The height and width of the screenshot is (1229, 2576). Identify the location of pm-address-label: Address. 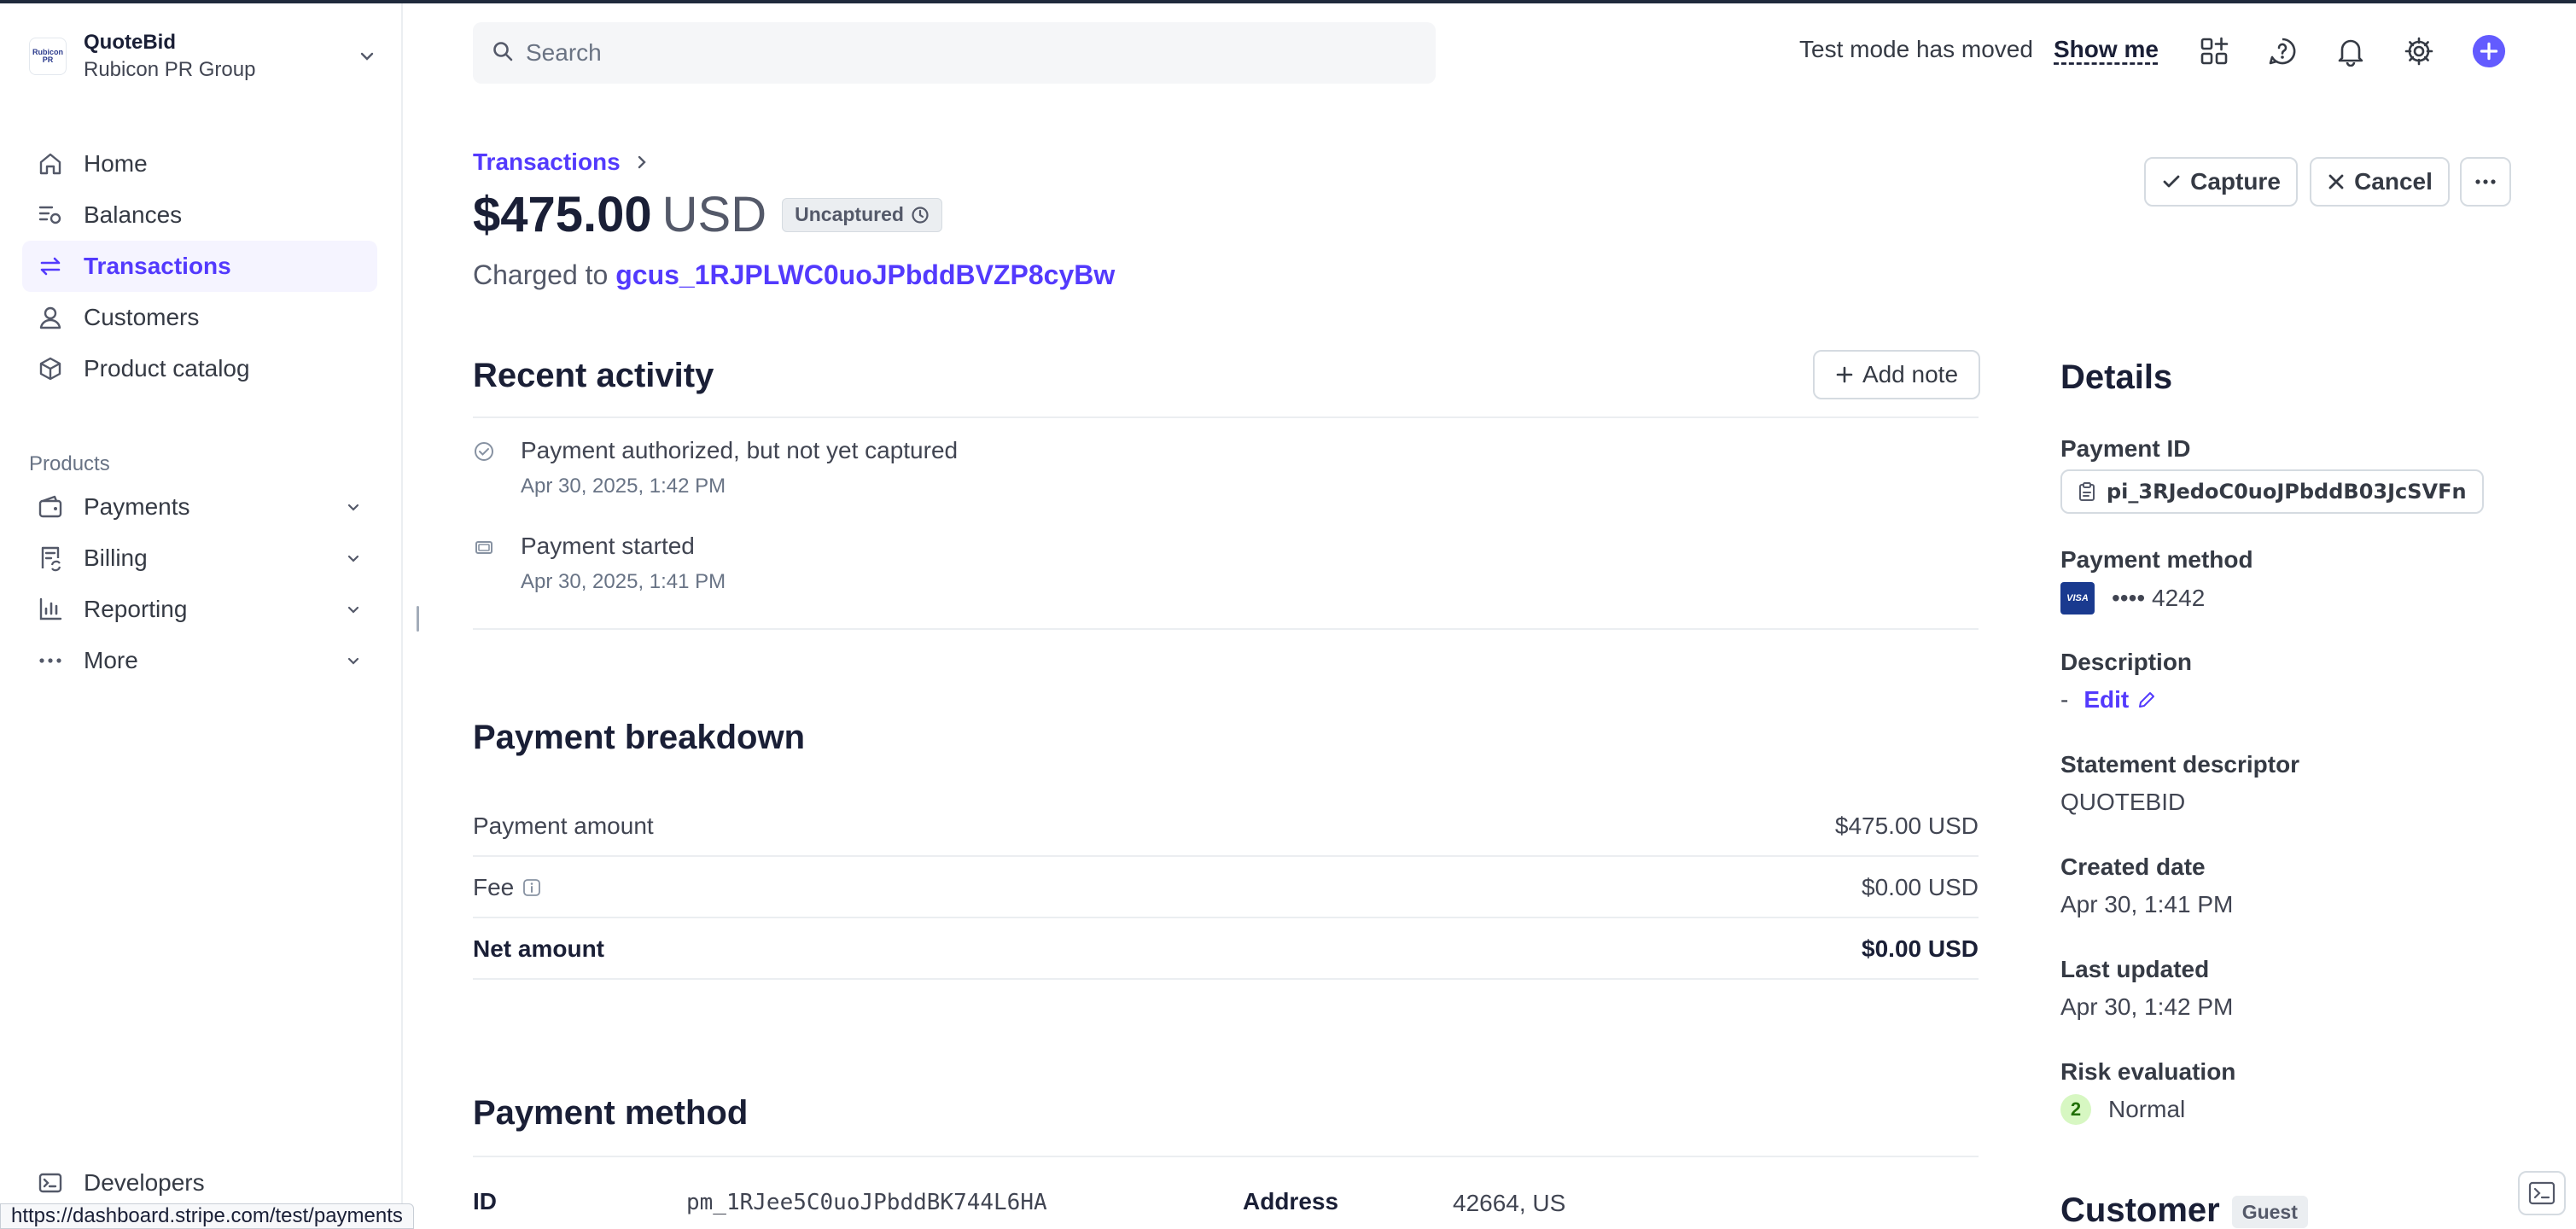
(1291, 1201).